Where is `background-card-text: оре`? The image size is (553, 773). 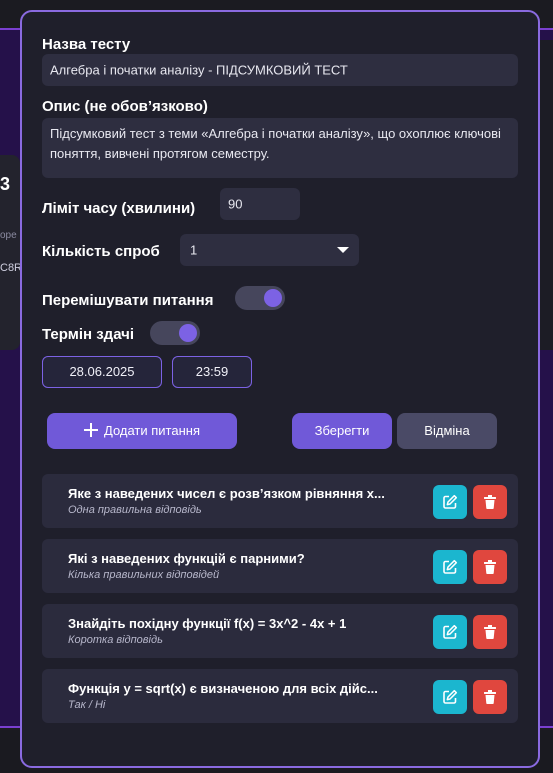
background-card-text: оре is located at coordinates (8, 235).